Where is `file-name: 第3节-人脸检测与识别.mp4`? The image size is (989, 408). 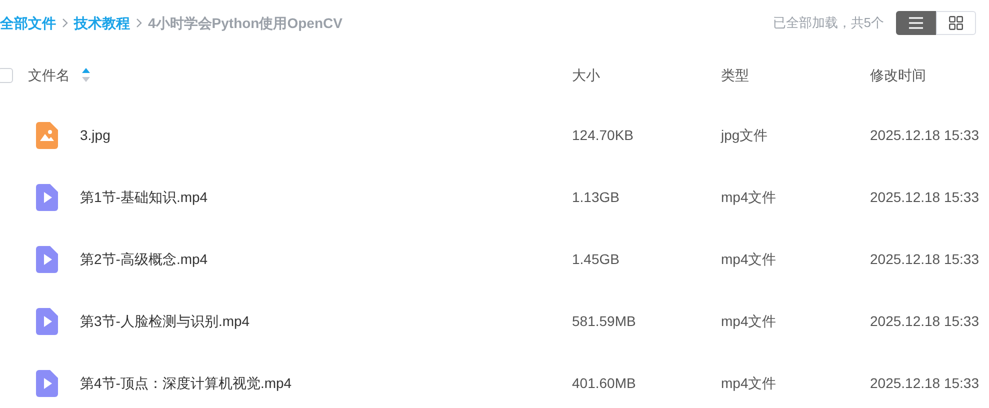 file-name: 第3节-人脸检测与识别.mp4 is located at coordinates (165, 321).